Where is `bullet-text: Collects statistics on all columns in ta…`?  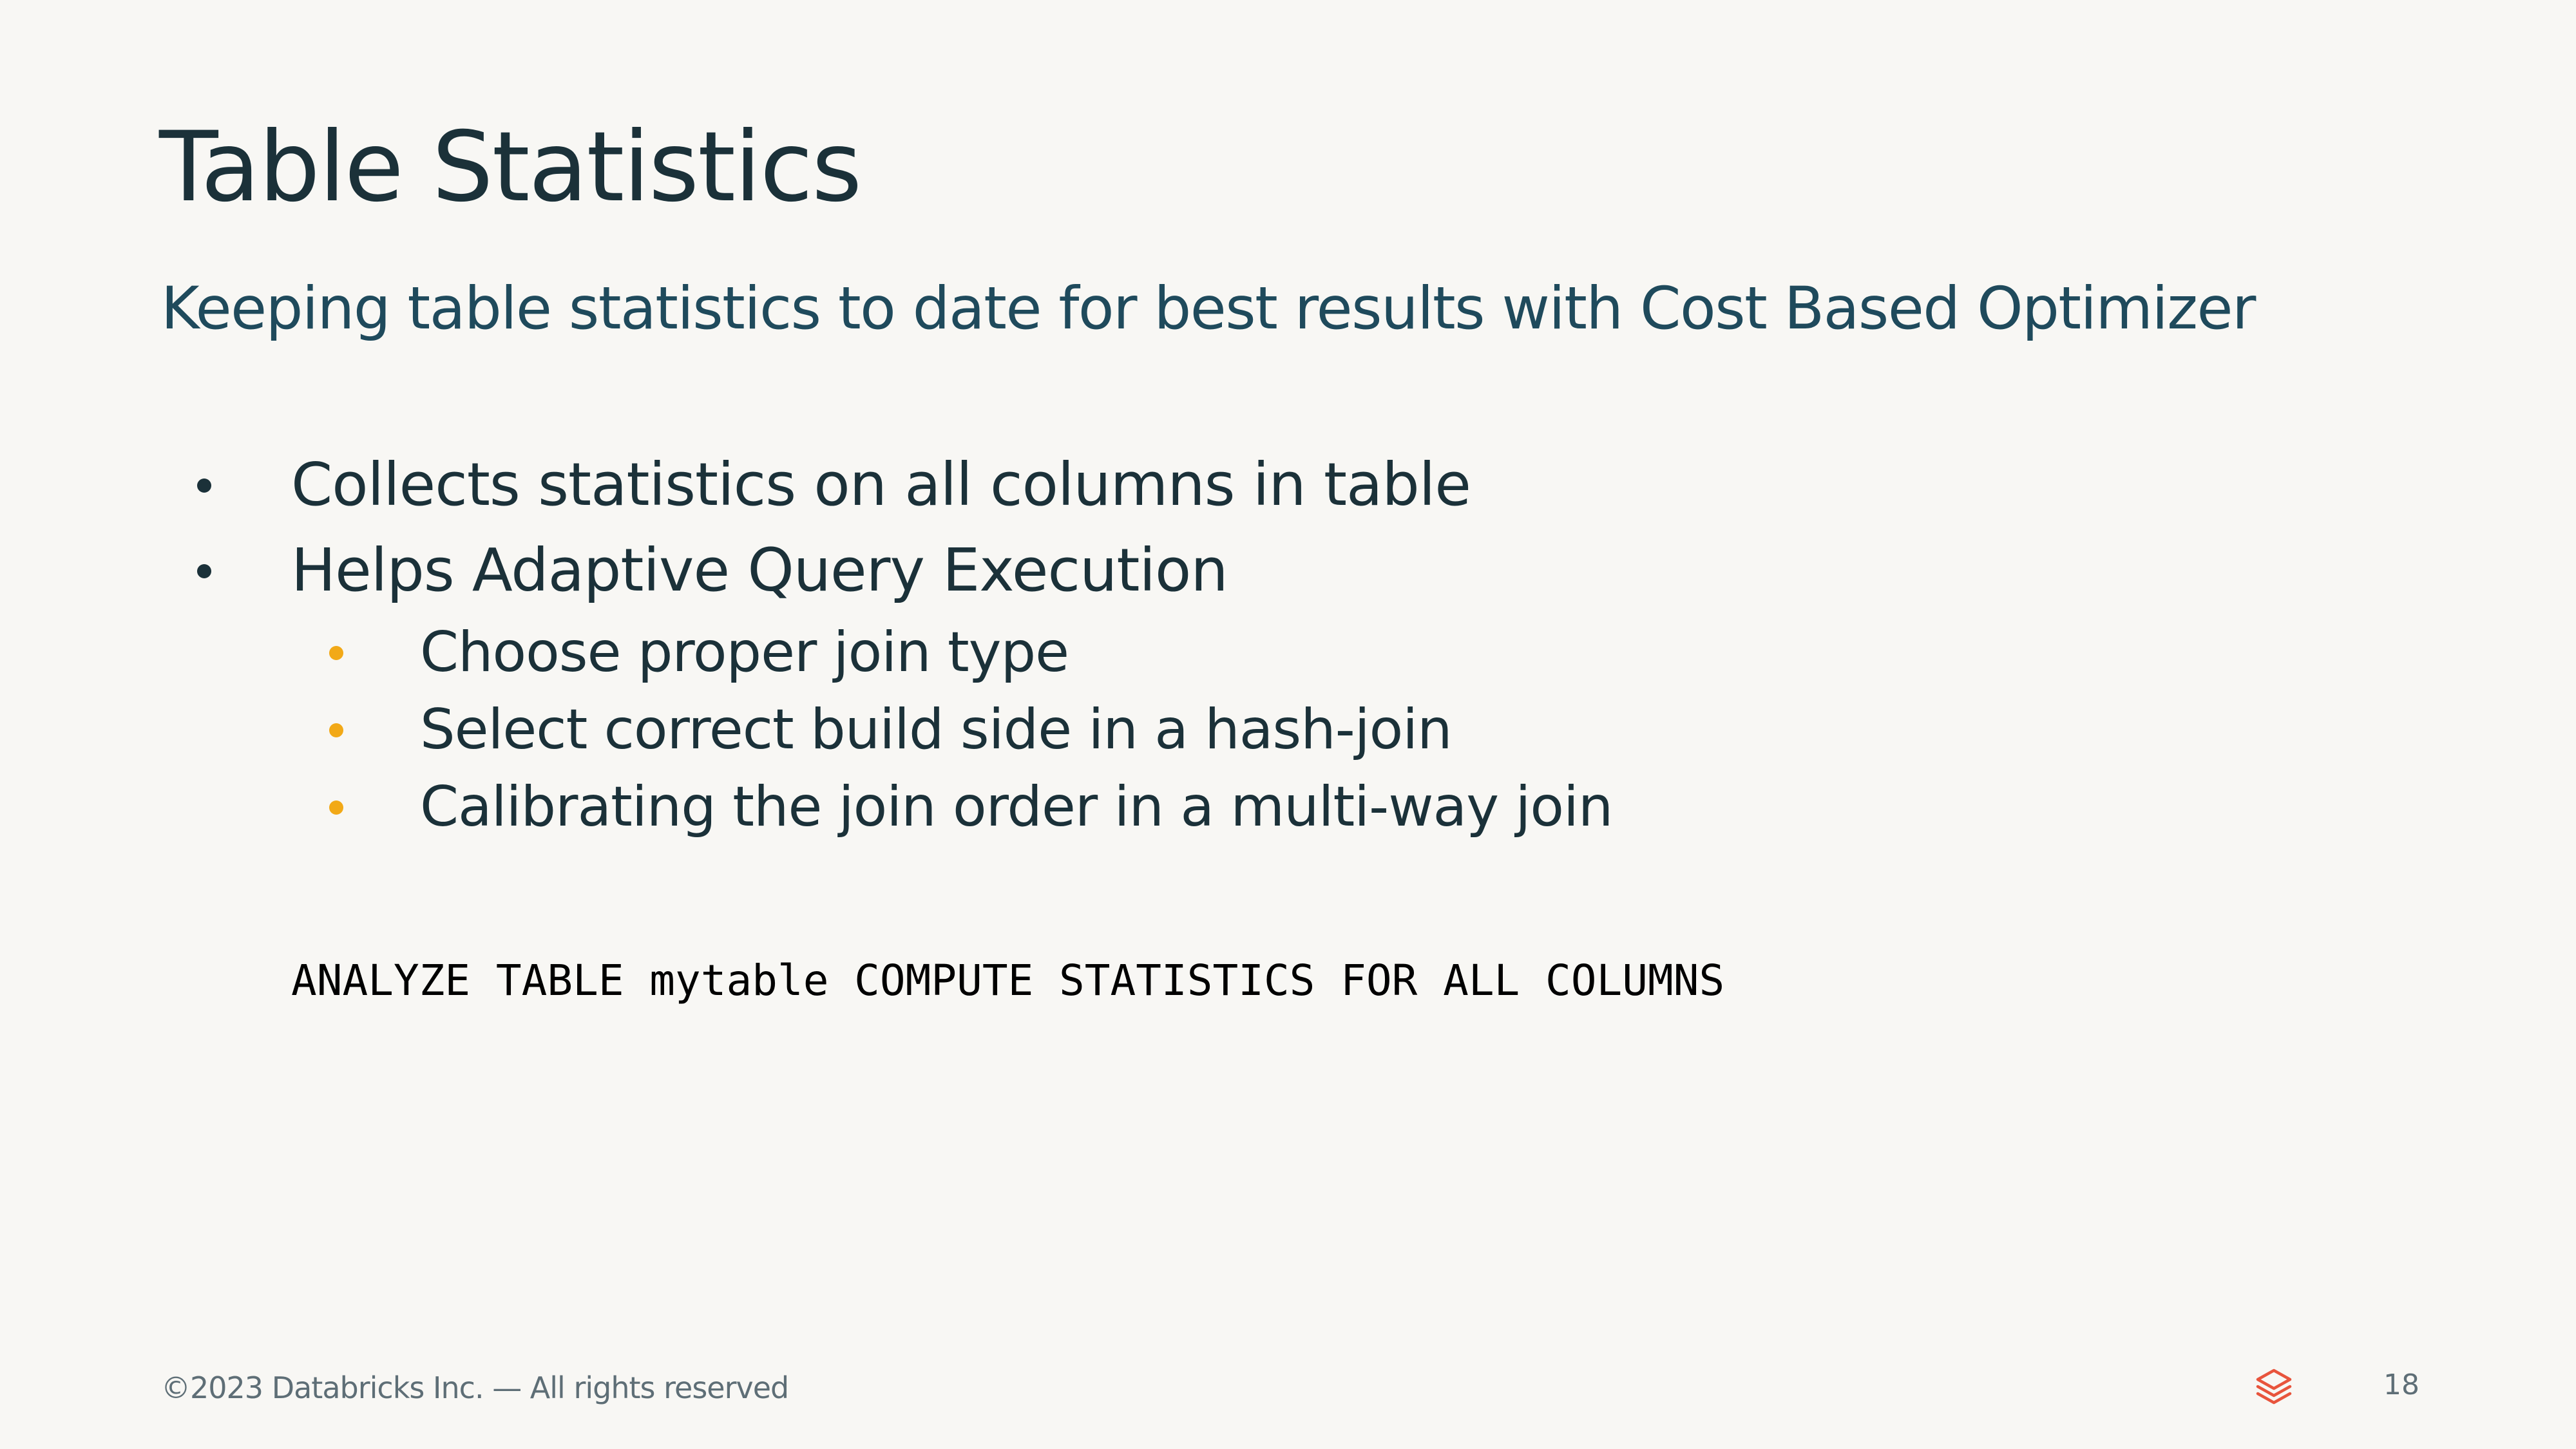
bullet-text: Collects statistics on all columns in ta… is located at coordinates (881, 484).